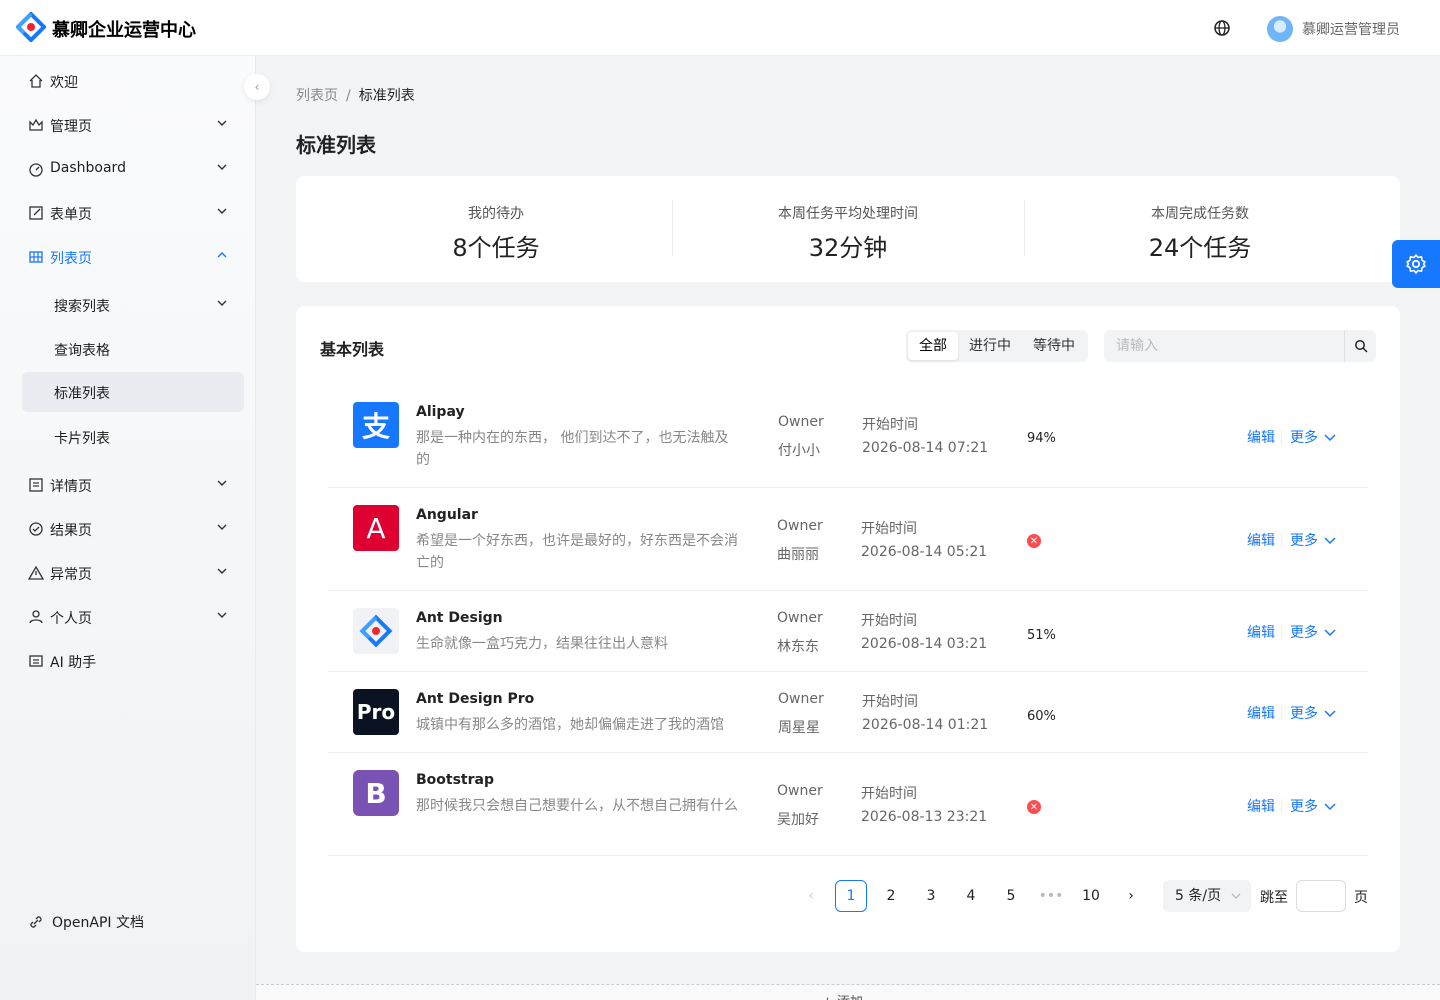  What do you see at coordinates (82, 439) in the screenshot?
I see `sidebar-item-label: 卡片列表` at bounding box center [82, 439].